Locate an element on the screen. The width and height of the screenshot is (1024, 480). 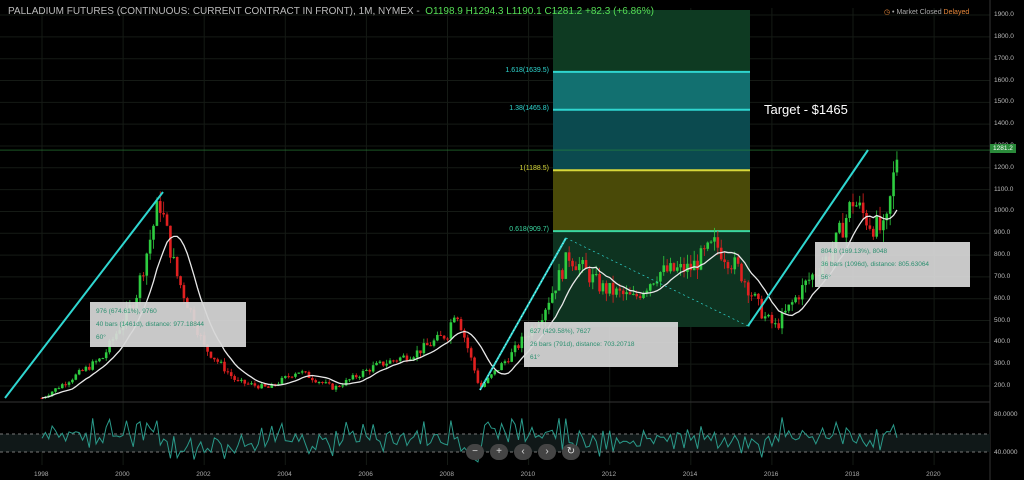
x-axis-label: 2014 is located at coordinates (690, 474).